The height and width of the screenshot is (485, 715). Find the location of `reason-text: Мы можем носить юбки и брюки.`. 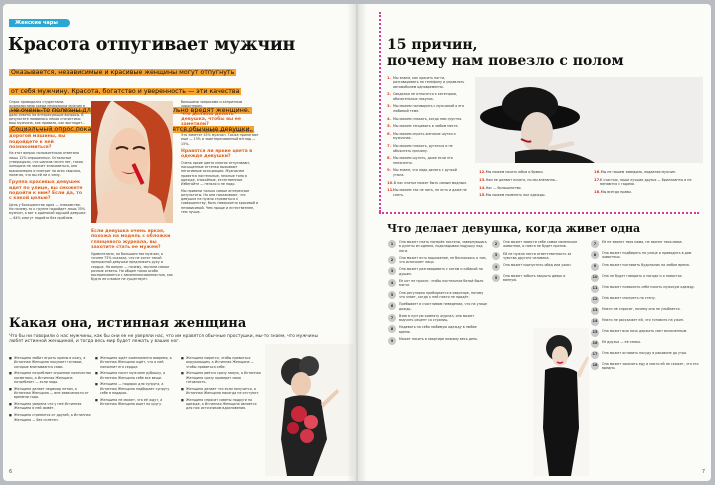

reason-text: Мы можем носить юбки и брюки. is located at coordinates (514, 172).